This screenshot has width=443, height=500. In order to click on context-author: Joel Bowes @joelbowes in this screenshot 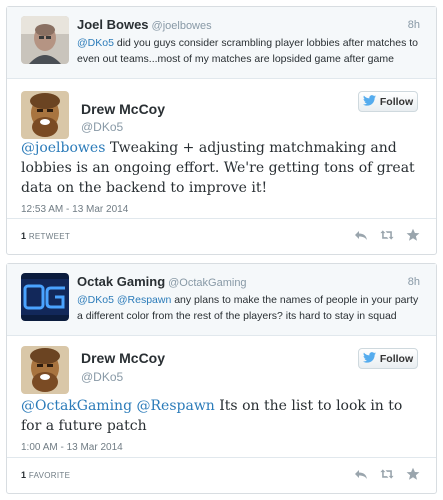, I will do `click(144, 24)`.